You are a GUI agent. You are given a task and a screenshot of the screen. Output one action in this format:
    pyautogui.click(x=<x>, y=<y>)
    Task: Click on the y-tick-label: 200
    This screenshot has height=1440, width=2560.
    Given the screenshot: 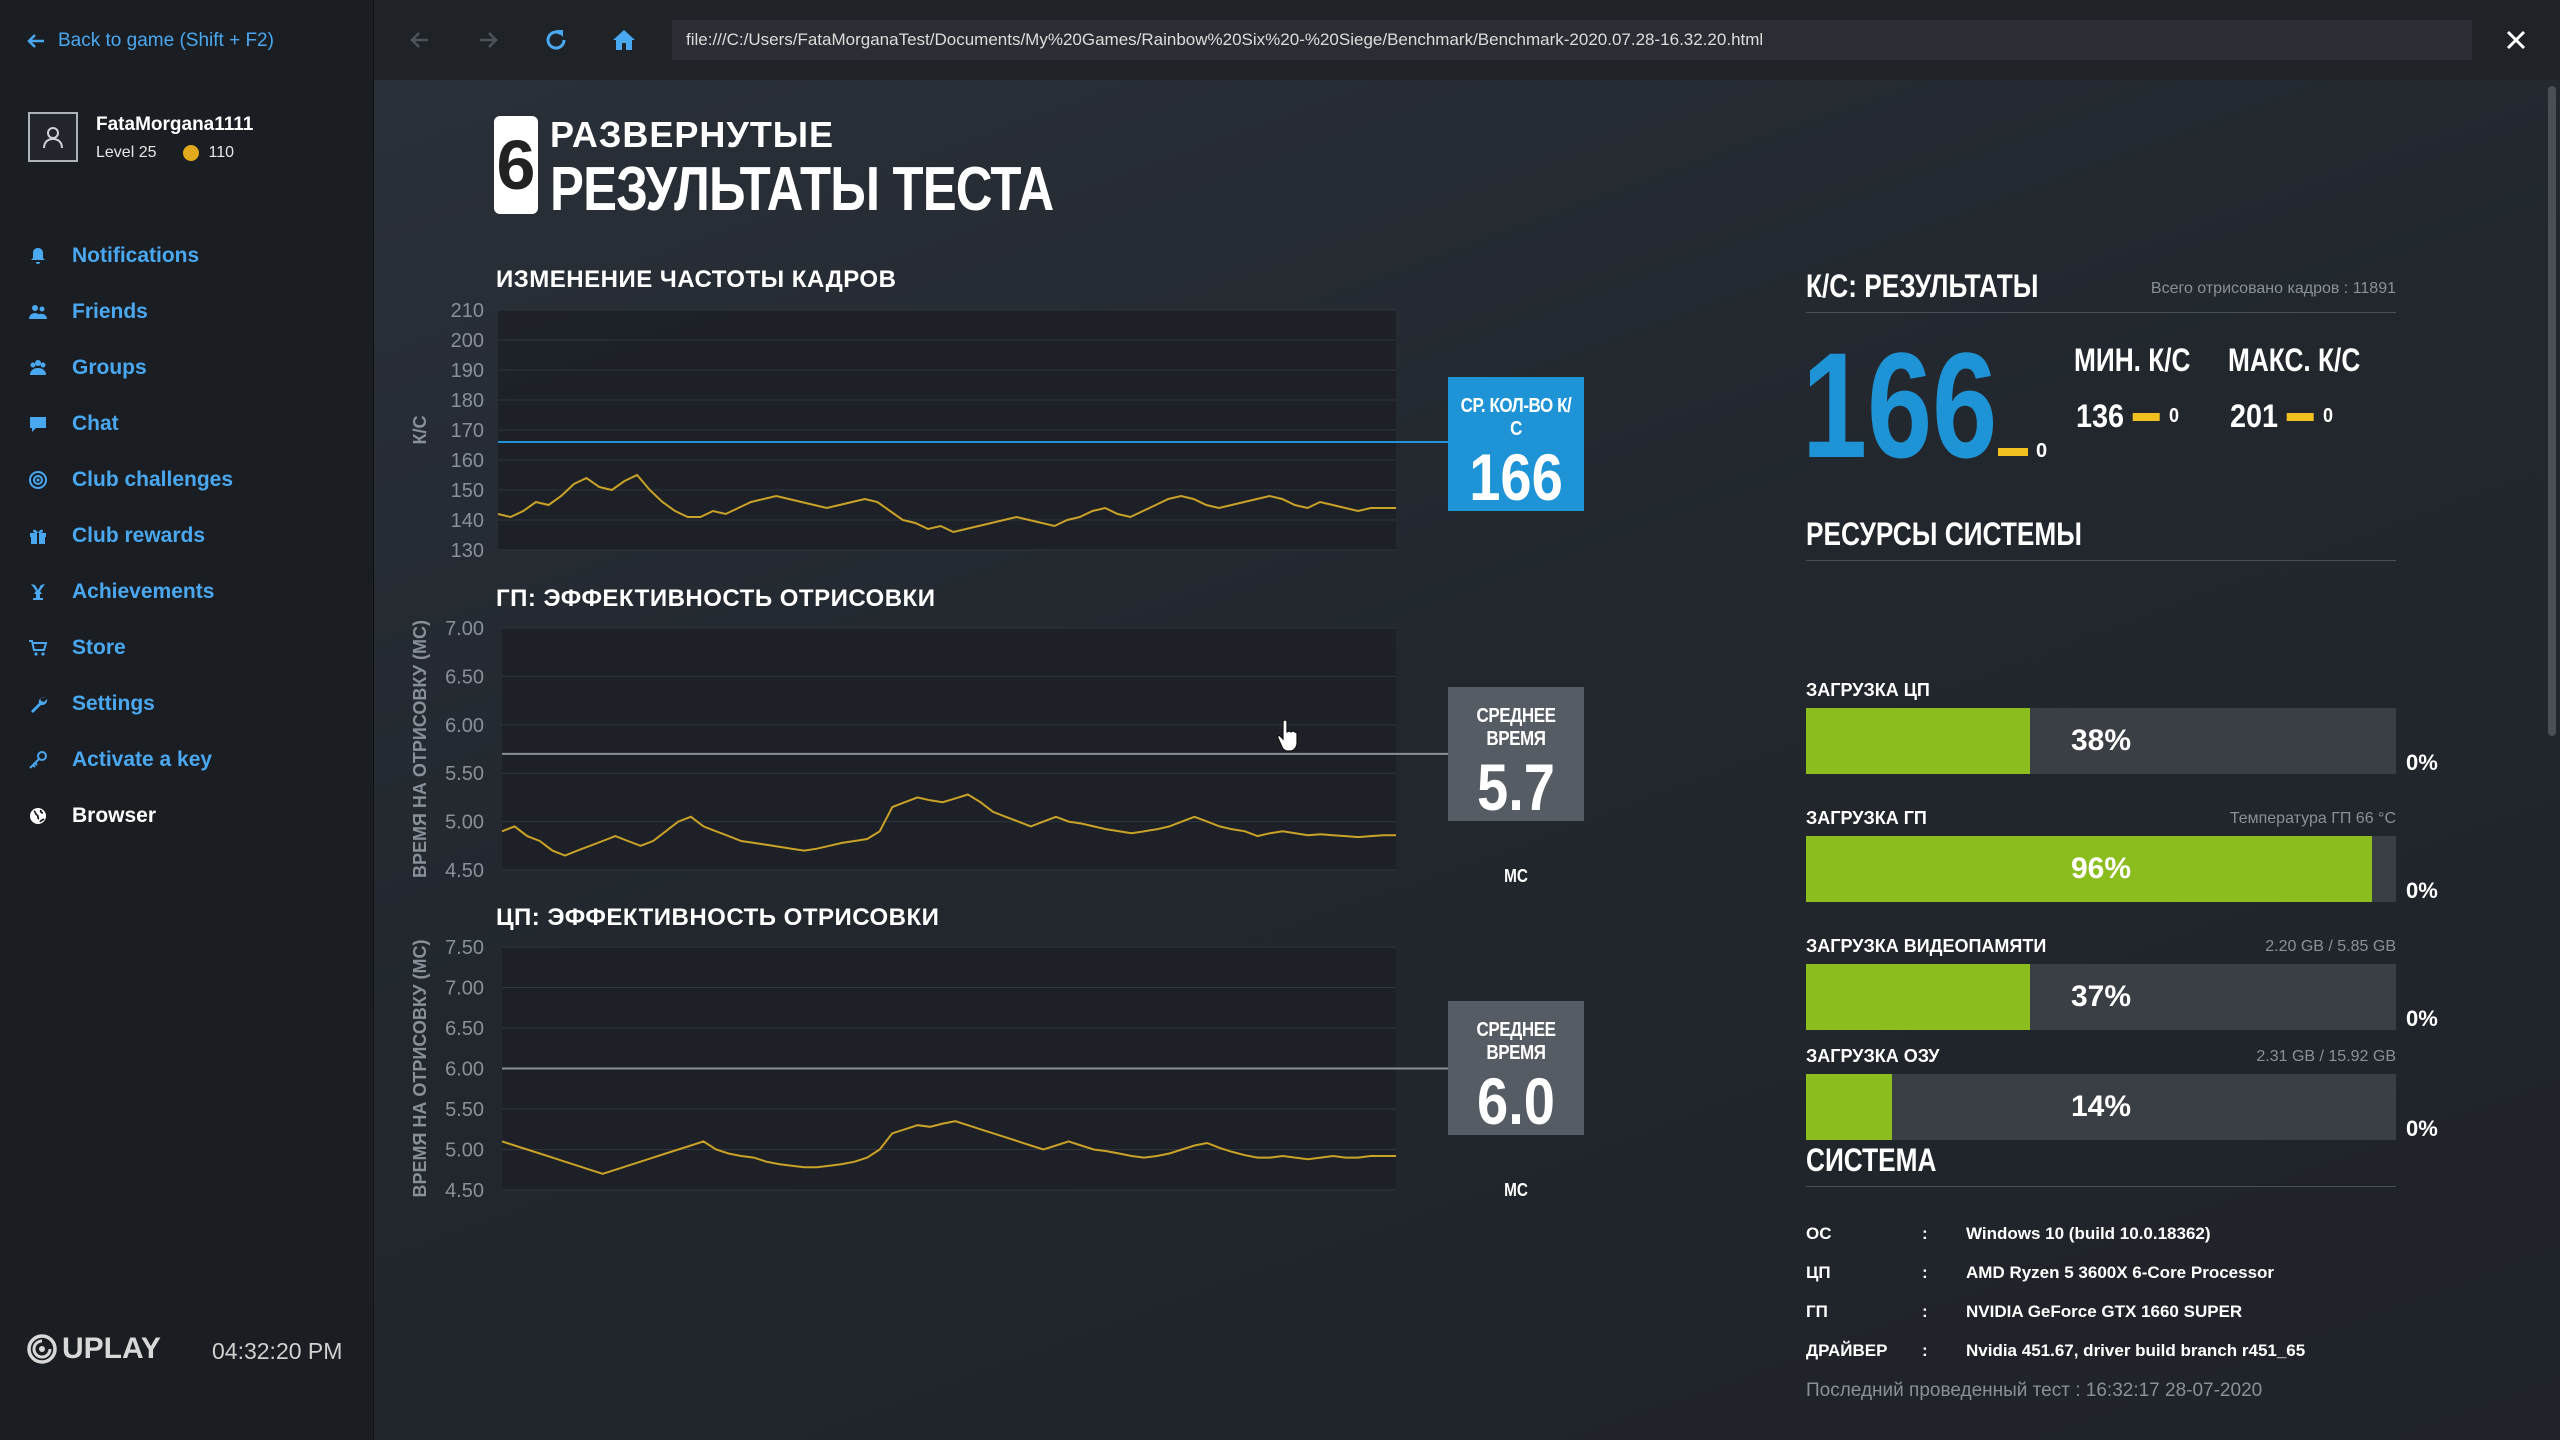 What is the action you would take?
    pyautogui.click(x=467, y=341)
    